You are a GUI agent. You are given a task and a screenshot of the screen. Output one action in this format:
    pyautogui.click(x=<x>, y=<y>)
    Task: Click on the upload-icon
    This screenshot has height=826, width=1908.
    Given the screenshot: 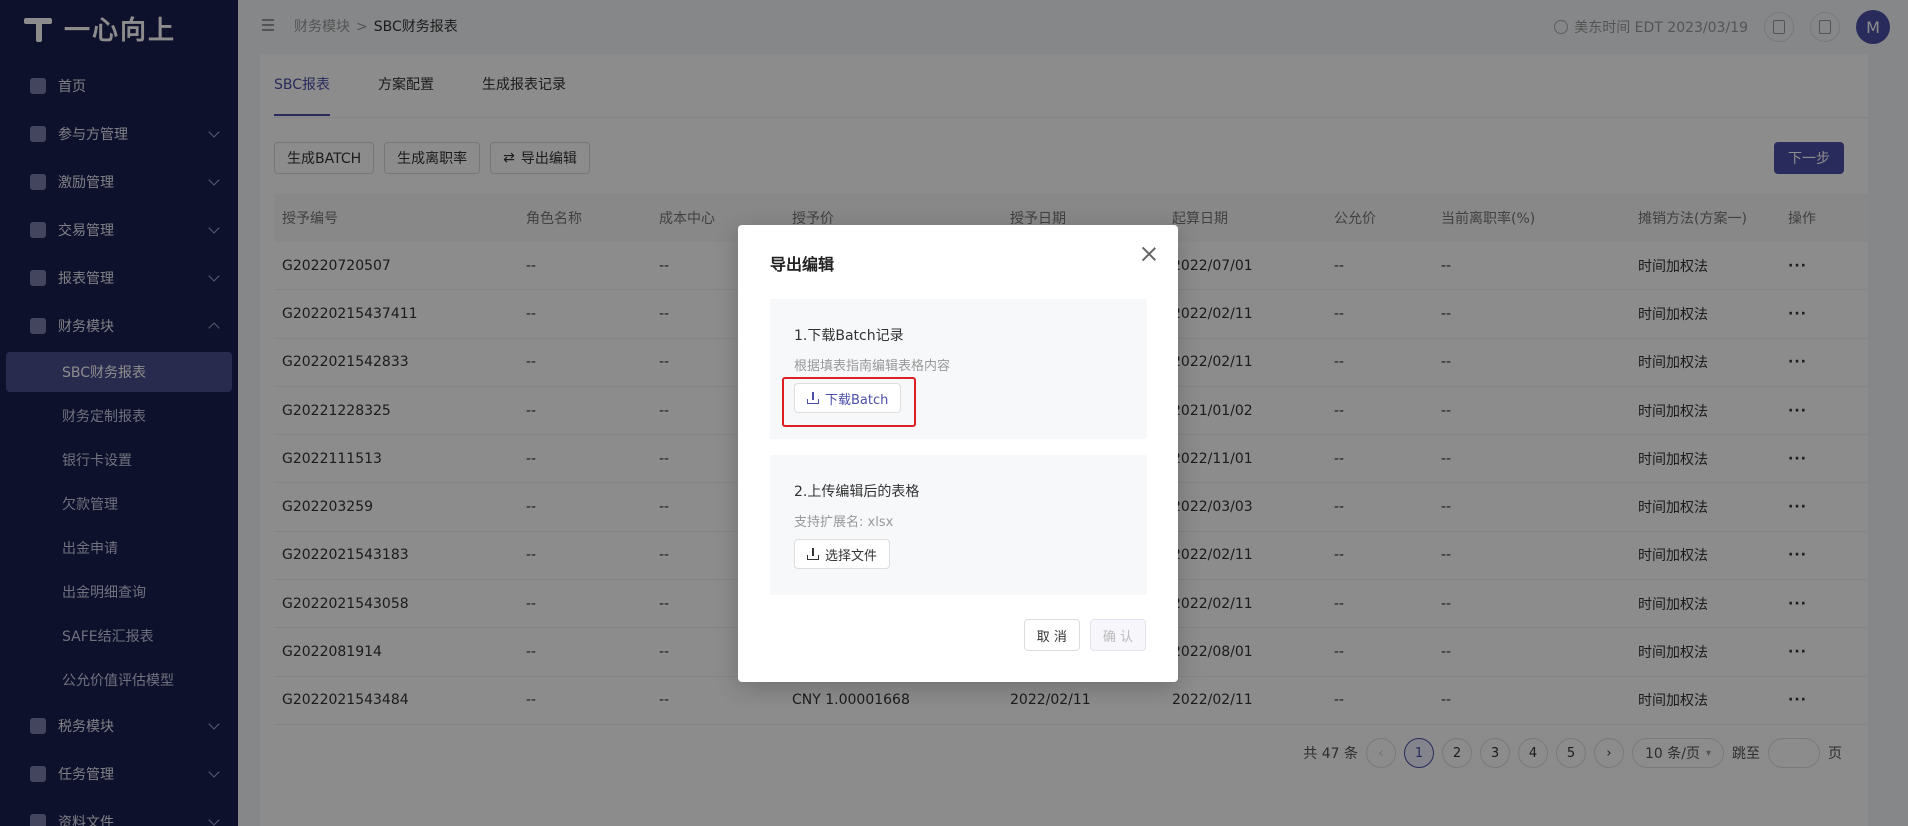 What is the action you would take?
    pyautogui.click(x=813, y=554)
    